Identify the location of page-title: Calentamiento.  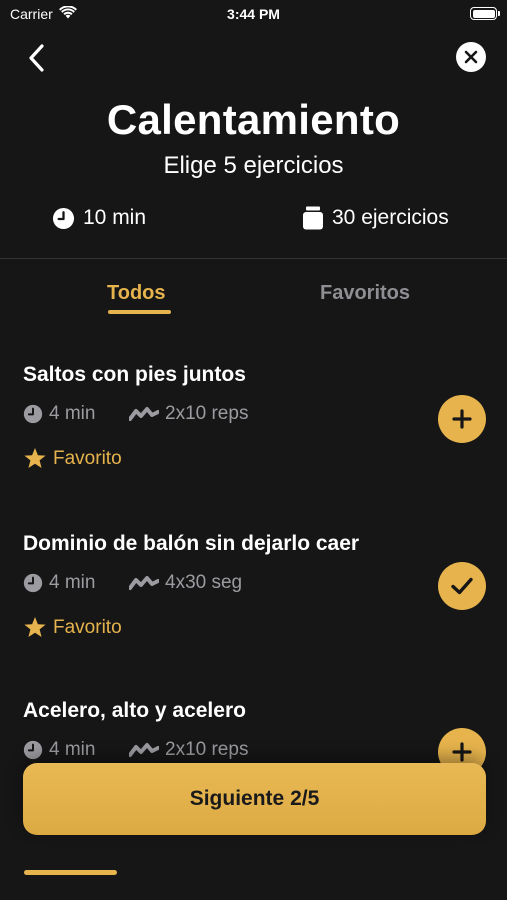
(253, 119).